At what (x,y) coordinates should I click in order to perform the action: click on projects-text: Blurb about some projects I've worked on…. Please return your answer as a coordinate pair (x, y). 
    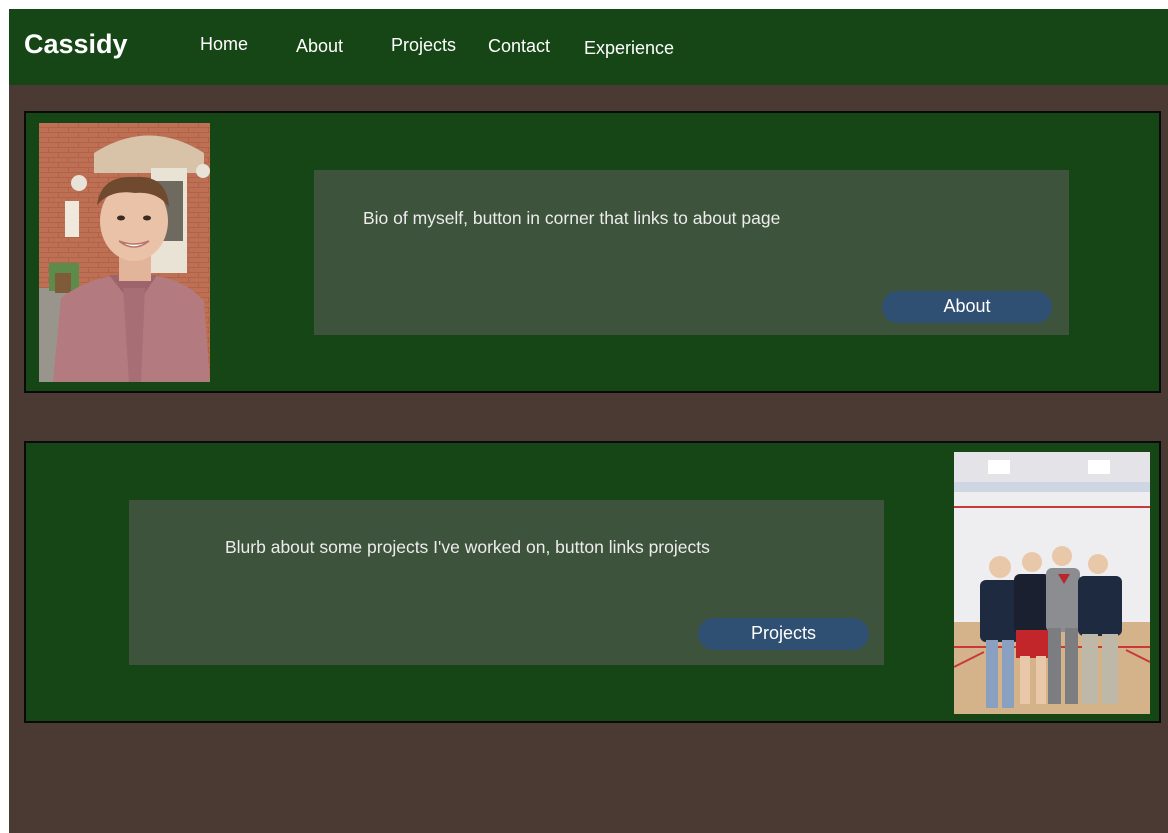
    Looking at the image, I should click on (467, 547).